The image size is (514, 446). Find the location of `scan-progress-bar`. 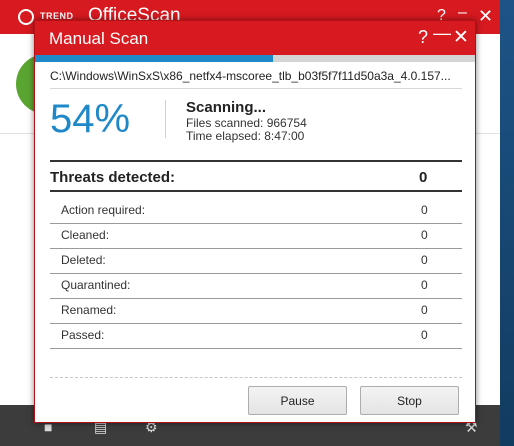

scan-progress-bar is located at coordinates (255, 58).